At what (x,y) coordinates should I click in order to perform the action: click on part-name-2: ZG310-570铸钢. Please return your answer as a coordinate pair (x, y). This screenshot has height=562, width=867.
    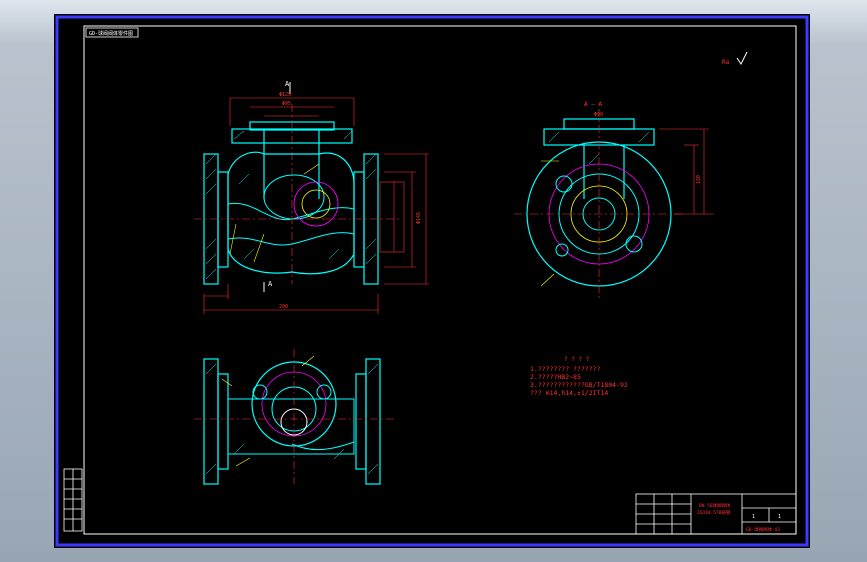
    Looking at the image, I should click on (714, 512).